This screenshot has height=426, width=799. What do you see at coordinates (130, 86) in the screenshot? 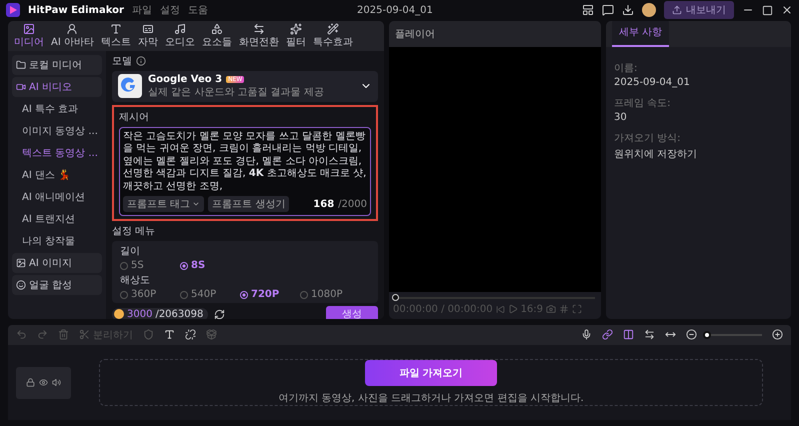
I see `google-logo-icon` at bounding box center [130, 86].